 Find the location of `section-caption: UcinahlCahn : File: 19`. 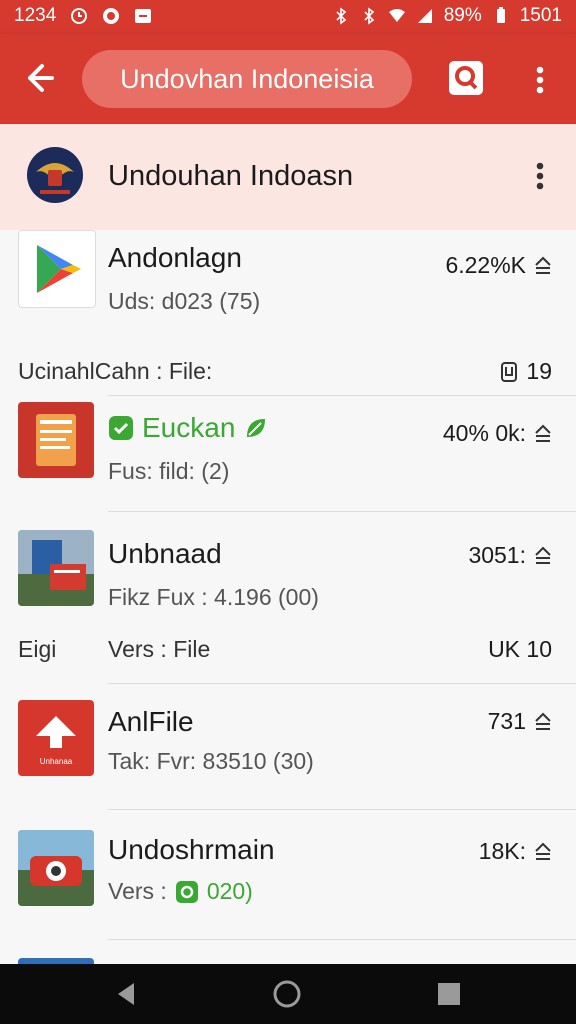

section-caption: UcinahlCahn : File: 19 is located at coordinates (288, 368).